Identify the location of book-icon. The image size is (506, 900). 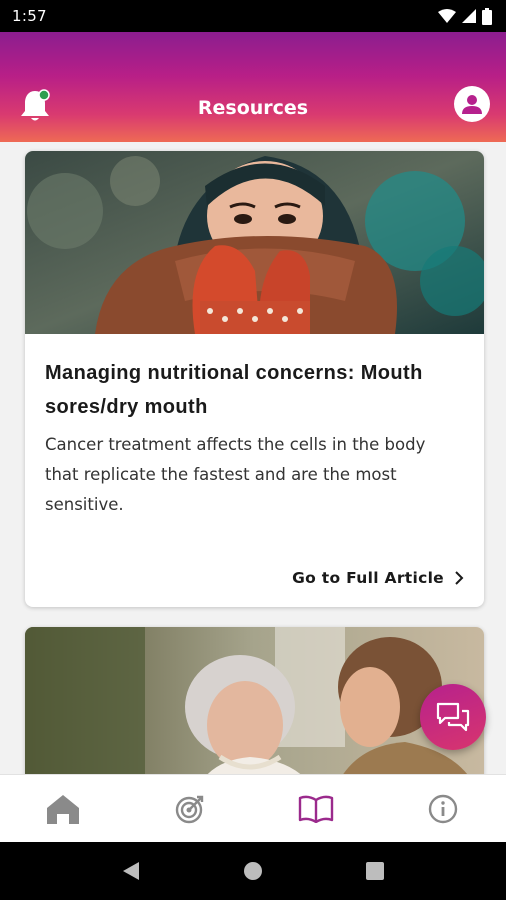
(316, 809).